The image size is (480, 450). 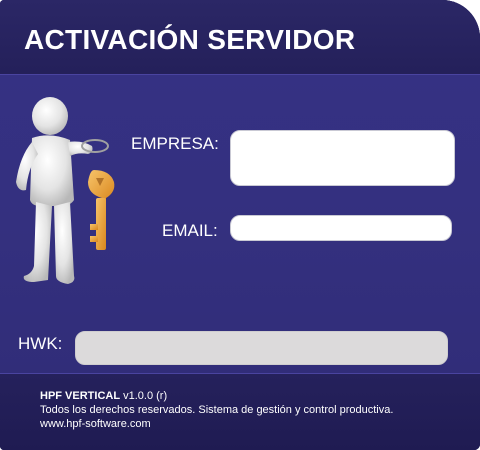 What do you see at coordinates (342, 158) in the screenshot?
I see `empresa-input` at bounding box center [342, 158].